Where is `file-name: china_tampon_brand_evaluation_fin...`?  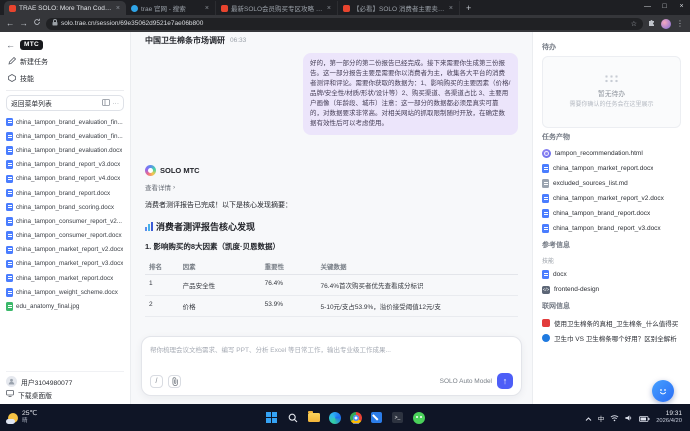
file-name: china_tampon_brand_evaluation_fin... is located at coordinates (69, 136).